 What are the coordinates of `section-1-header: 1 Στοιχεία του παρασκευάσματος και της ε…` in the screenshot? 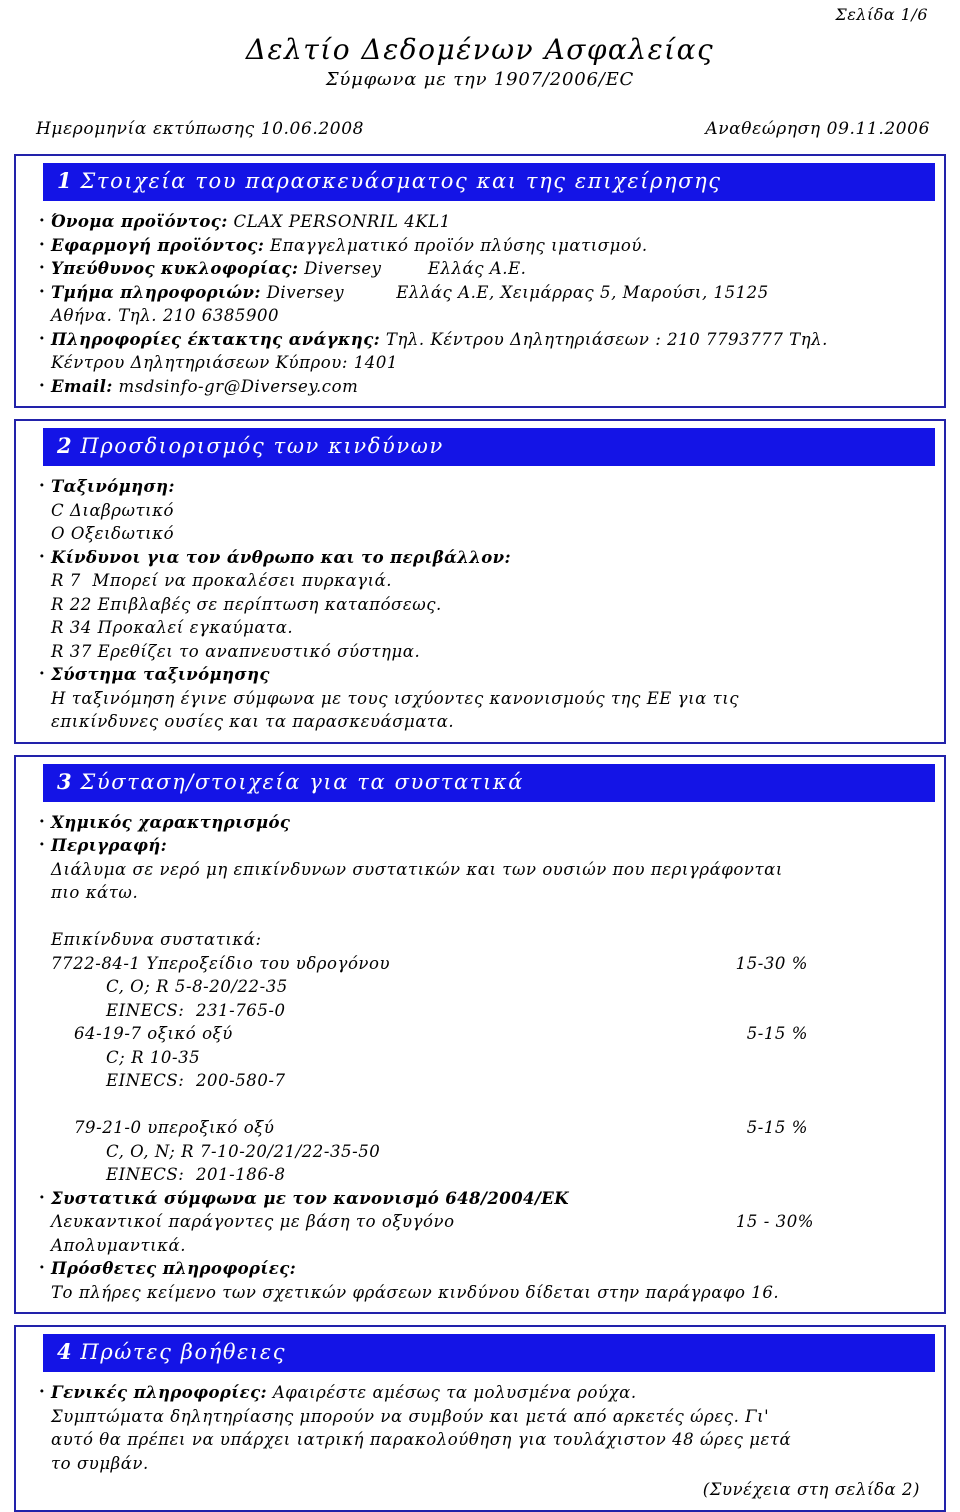 It's located at (489, 182).